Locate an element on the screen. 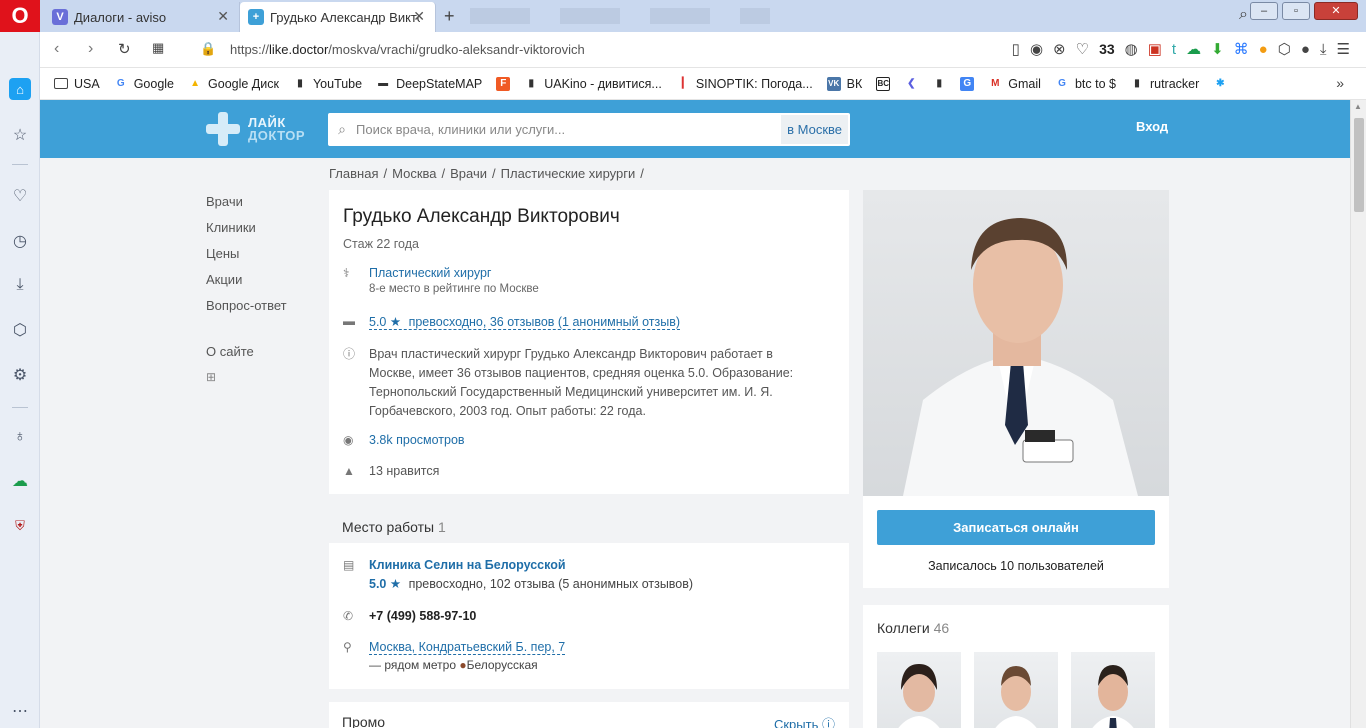  scrollbar-thumb is located at coordinates (1359, 165).